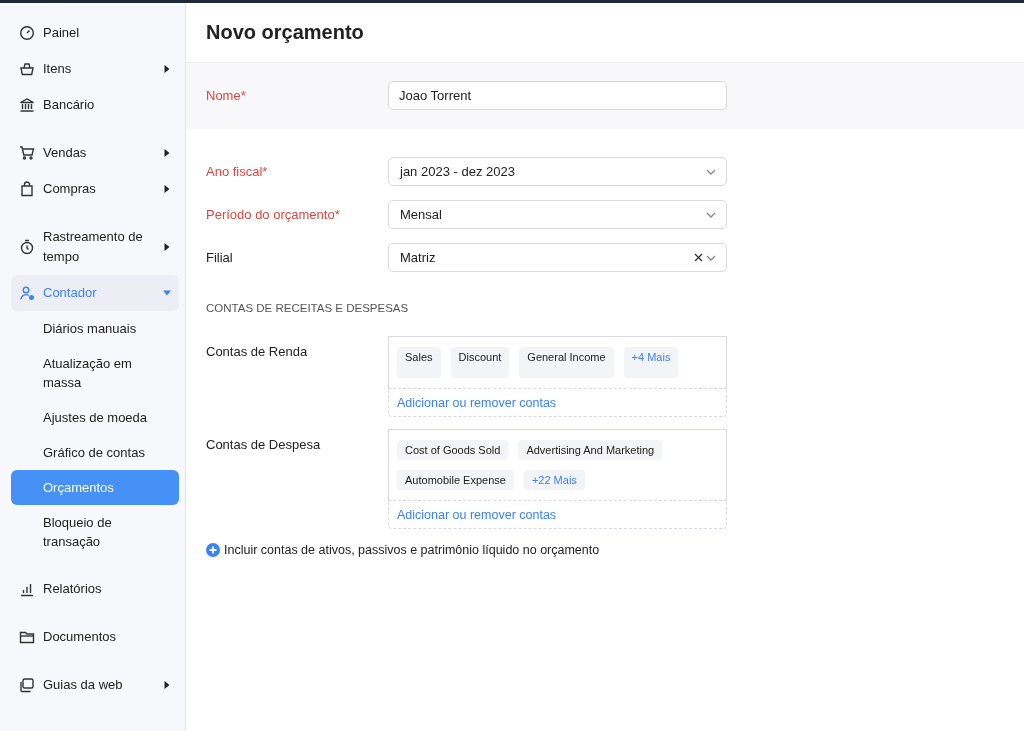 Image resolution: width=1024 pixels, height=731 pixels. Describe the element at coordinates (220, 257) in the screenshot. I see `field-label: Filial` at that location.